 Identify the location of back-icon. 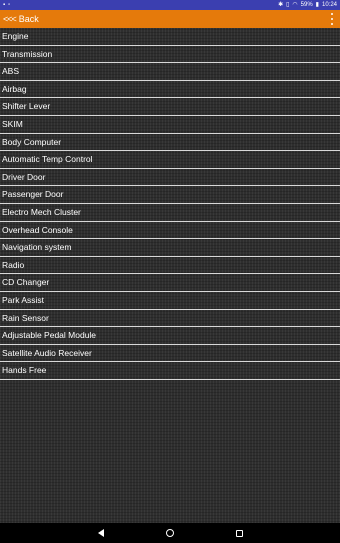
(101, 533).